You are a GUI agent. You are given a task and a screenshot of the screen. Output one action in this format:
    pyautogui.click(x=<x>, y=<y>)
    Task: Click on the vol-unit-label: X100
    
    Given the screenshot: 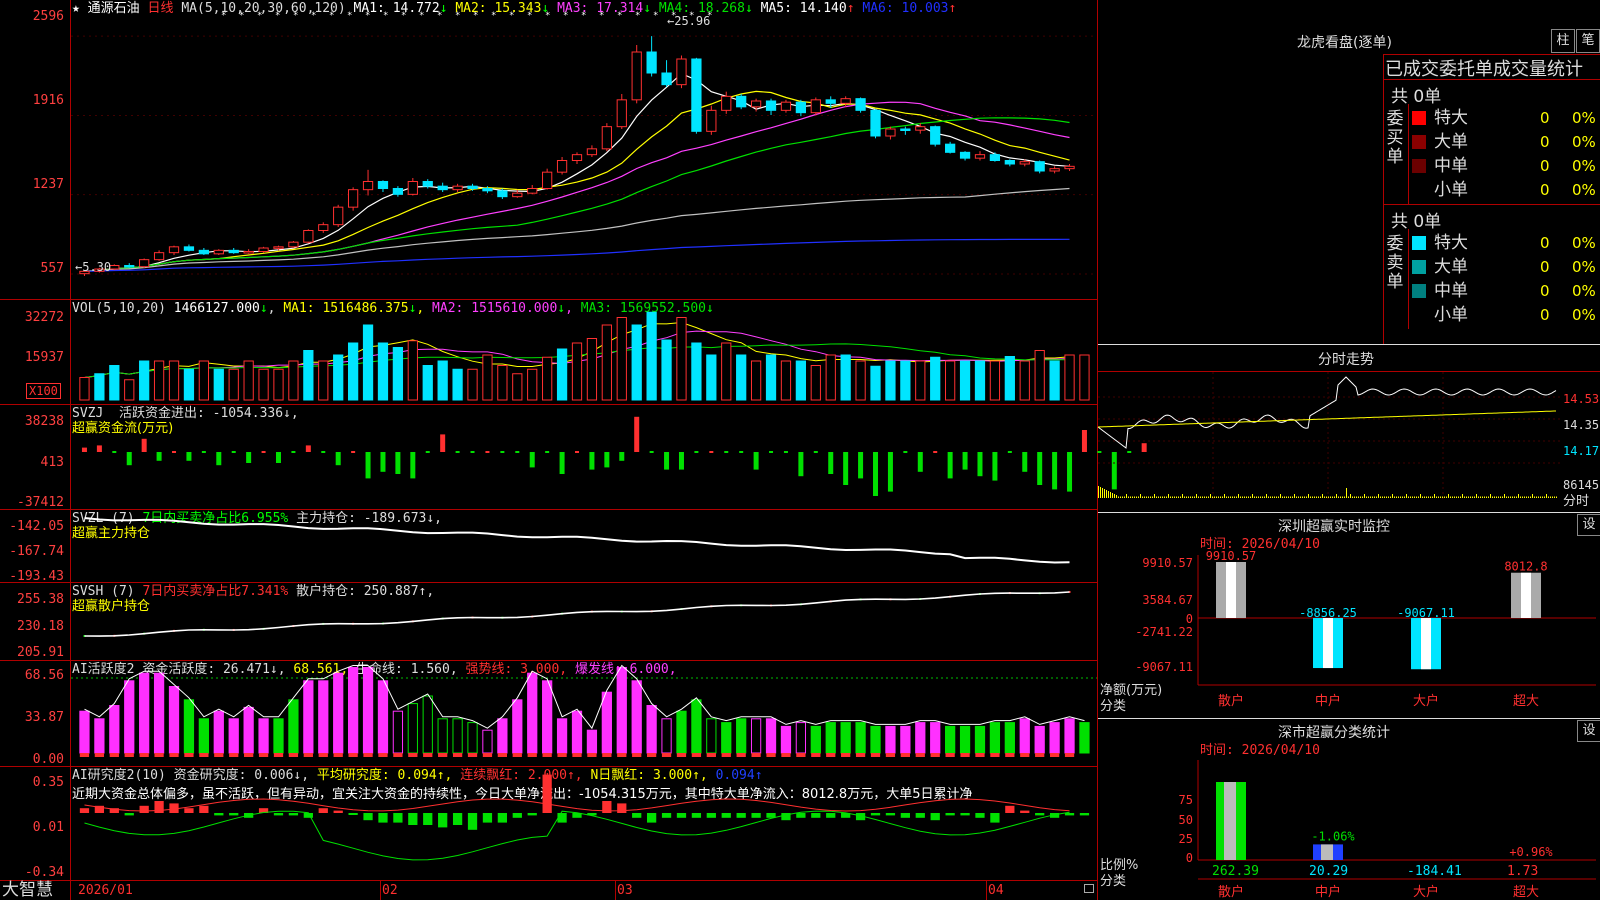 What is the action you would take?
    pyautogui.click(x=43, y=391)
    